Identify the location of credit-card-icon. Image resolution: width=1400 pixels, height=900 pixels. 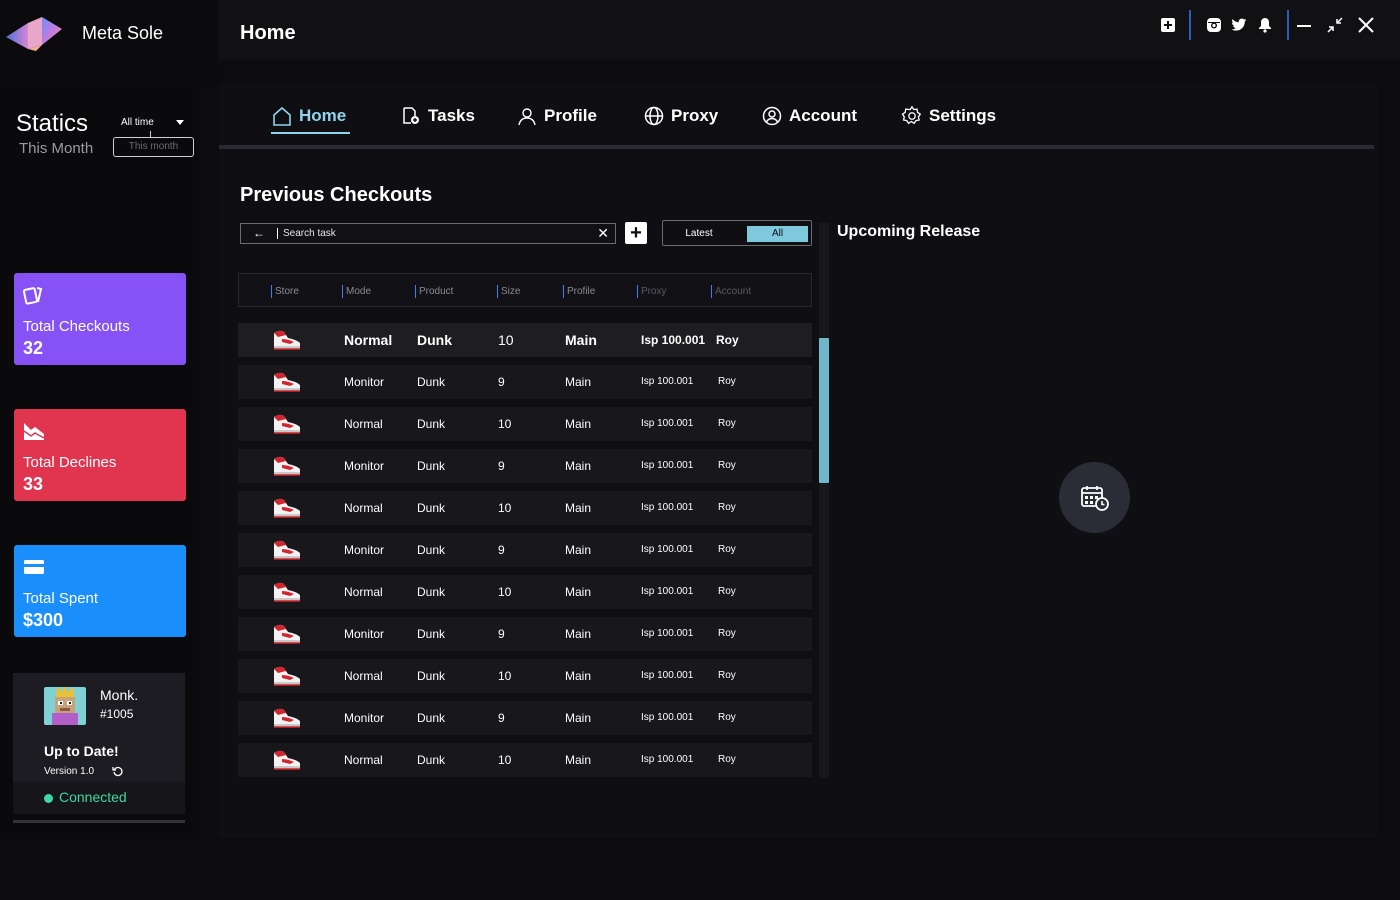
(34, 567).